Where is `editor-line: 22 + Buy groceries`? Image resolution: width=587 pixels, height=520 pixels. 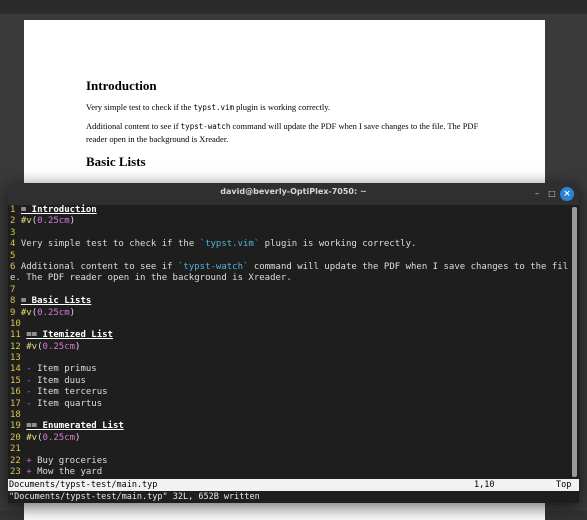 editor-line: 22 + Buy groceries is located at coordinates (290, 461).